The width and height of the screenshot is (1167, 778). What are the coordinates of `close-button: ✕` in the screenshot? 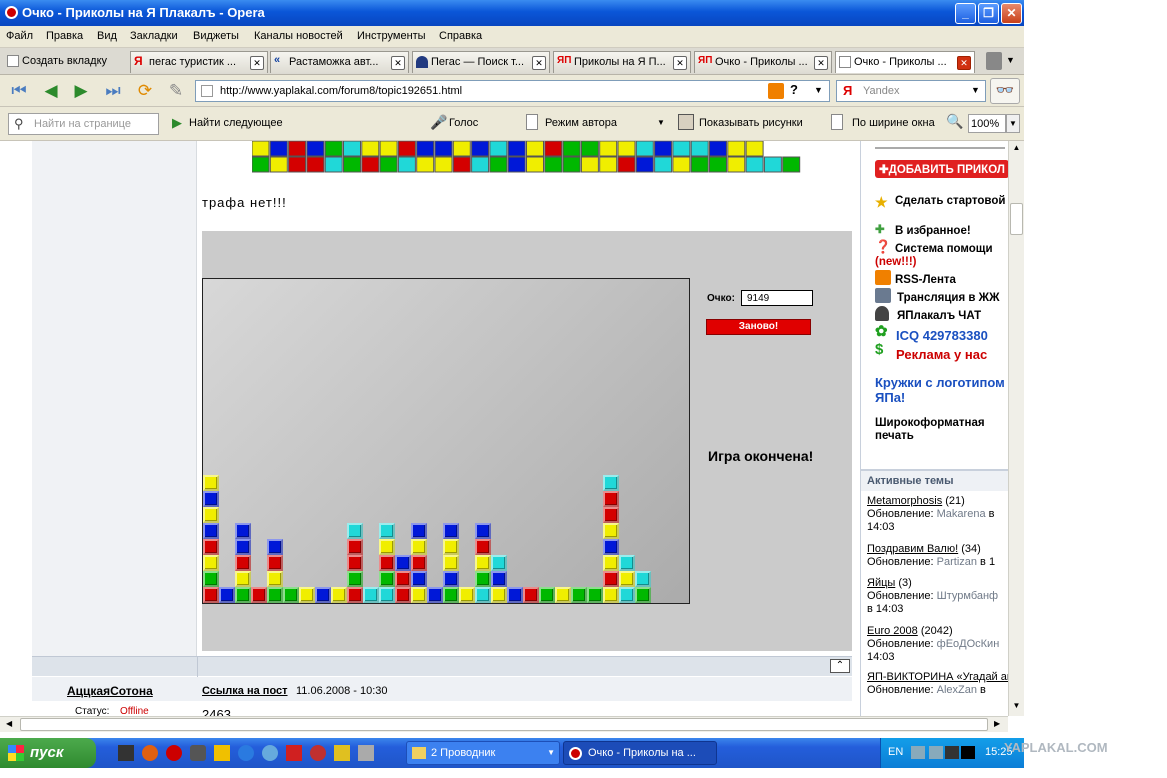 It's located at (1011, 13).